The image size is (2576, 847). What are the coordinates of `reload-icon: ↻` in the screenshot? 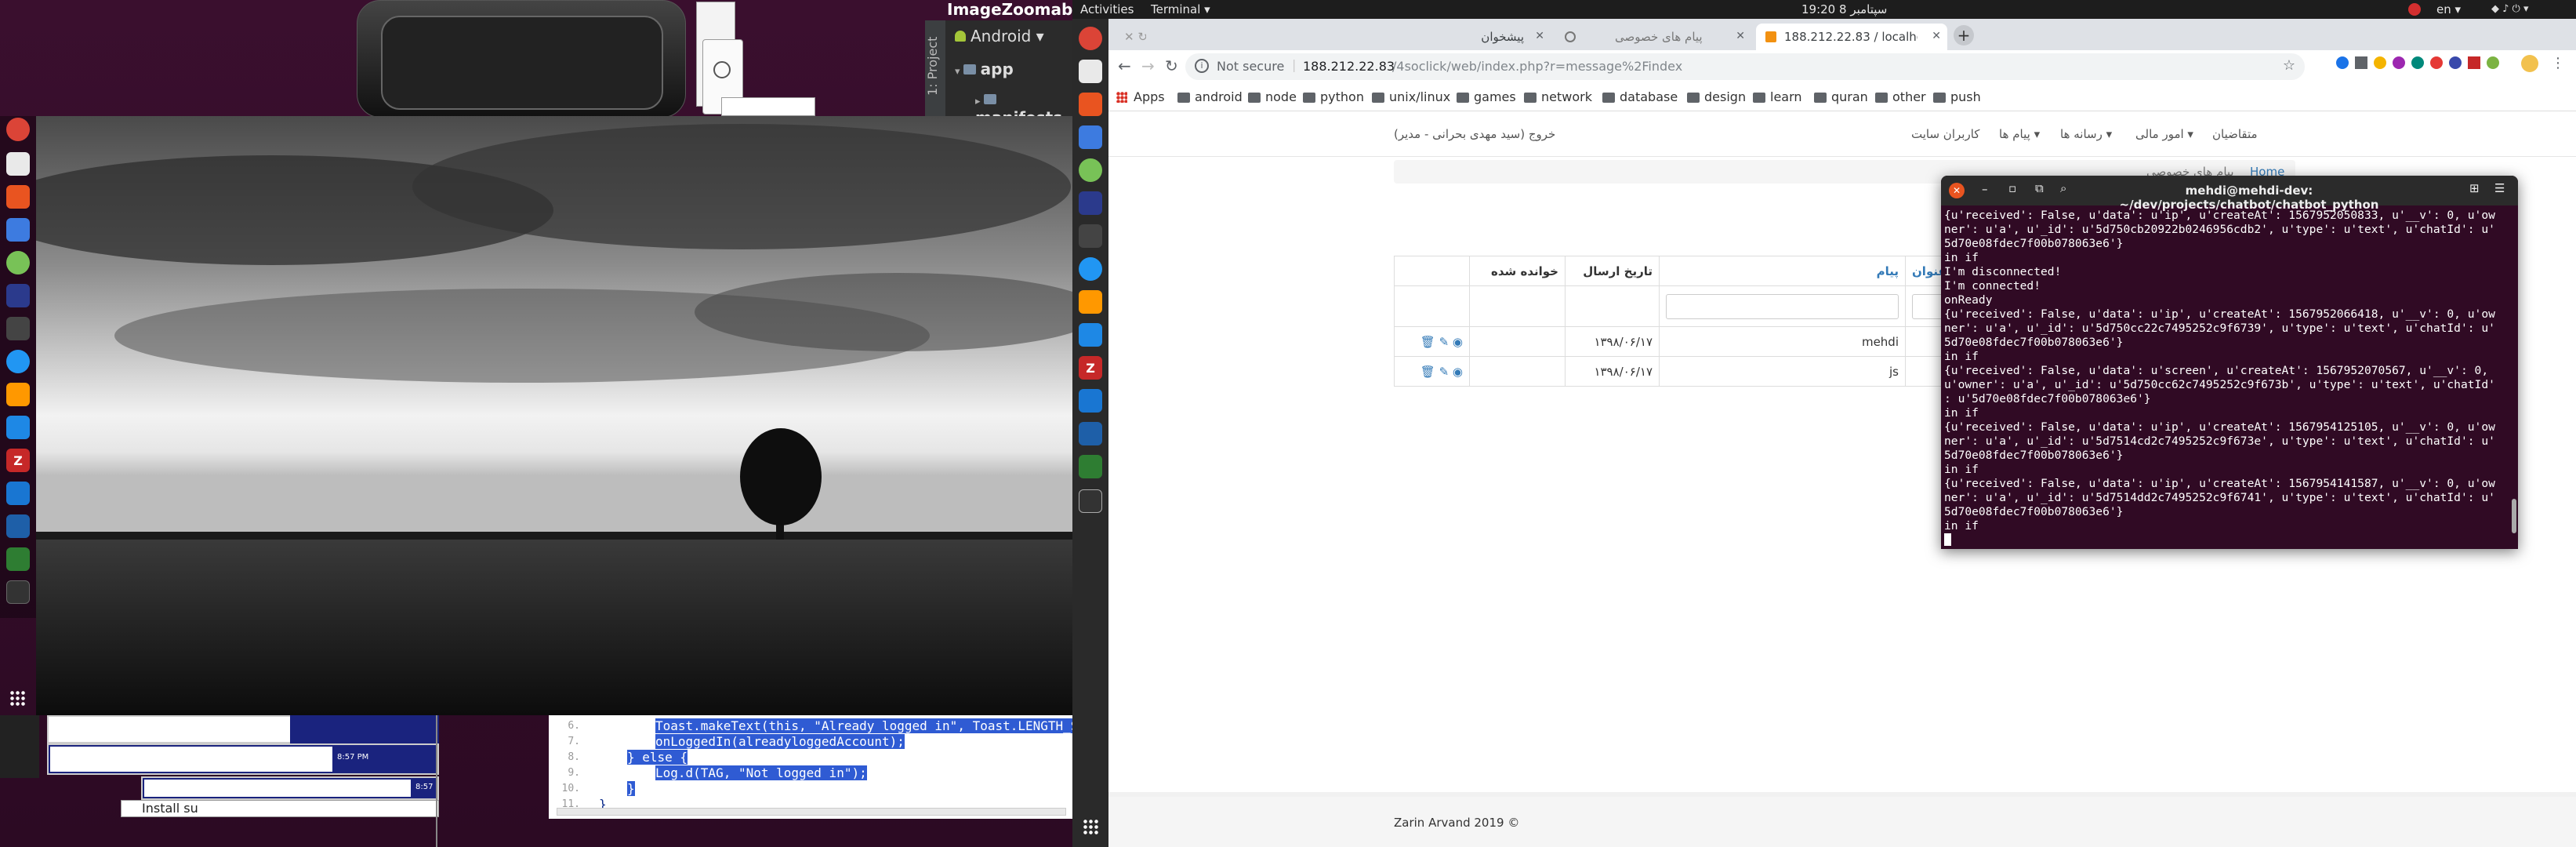 It's located at (1172, 65).